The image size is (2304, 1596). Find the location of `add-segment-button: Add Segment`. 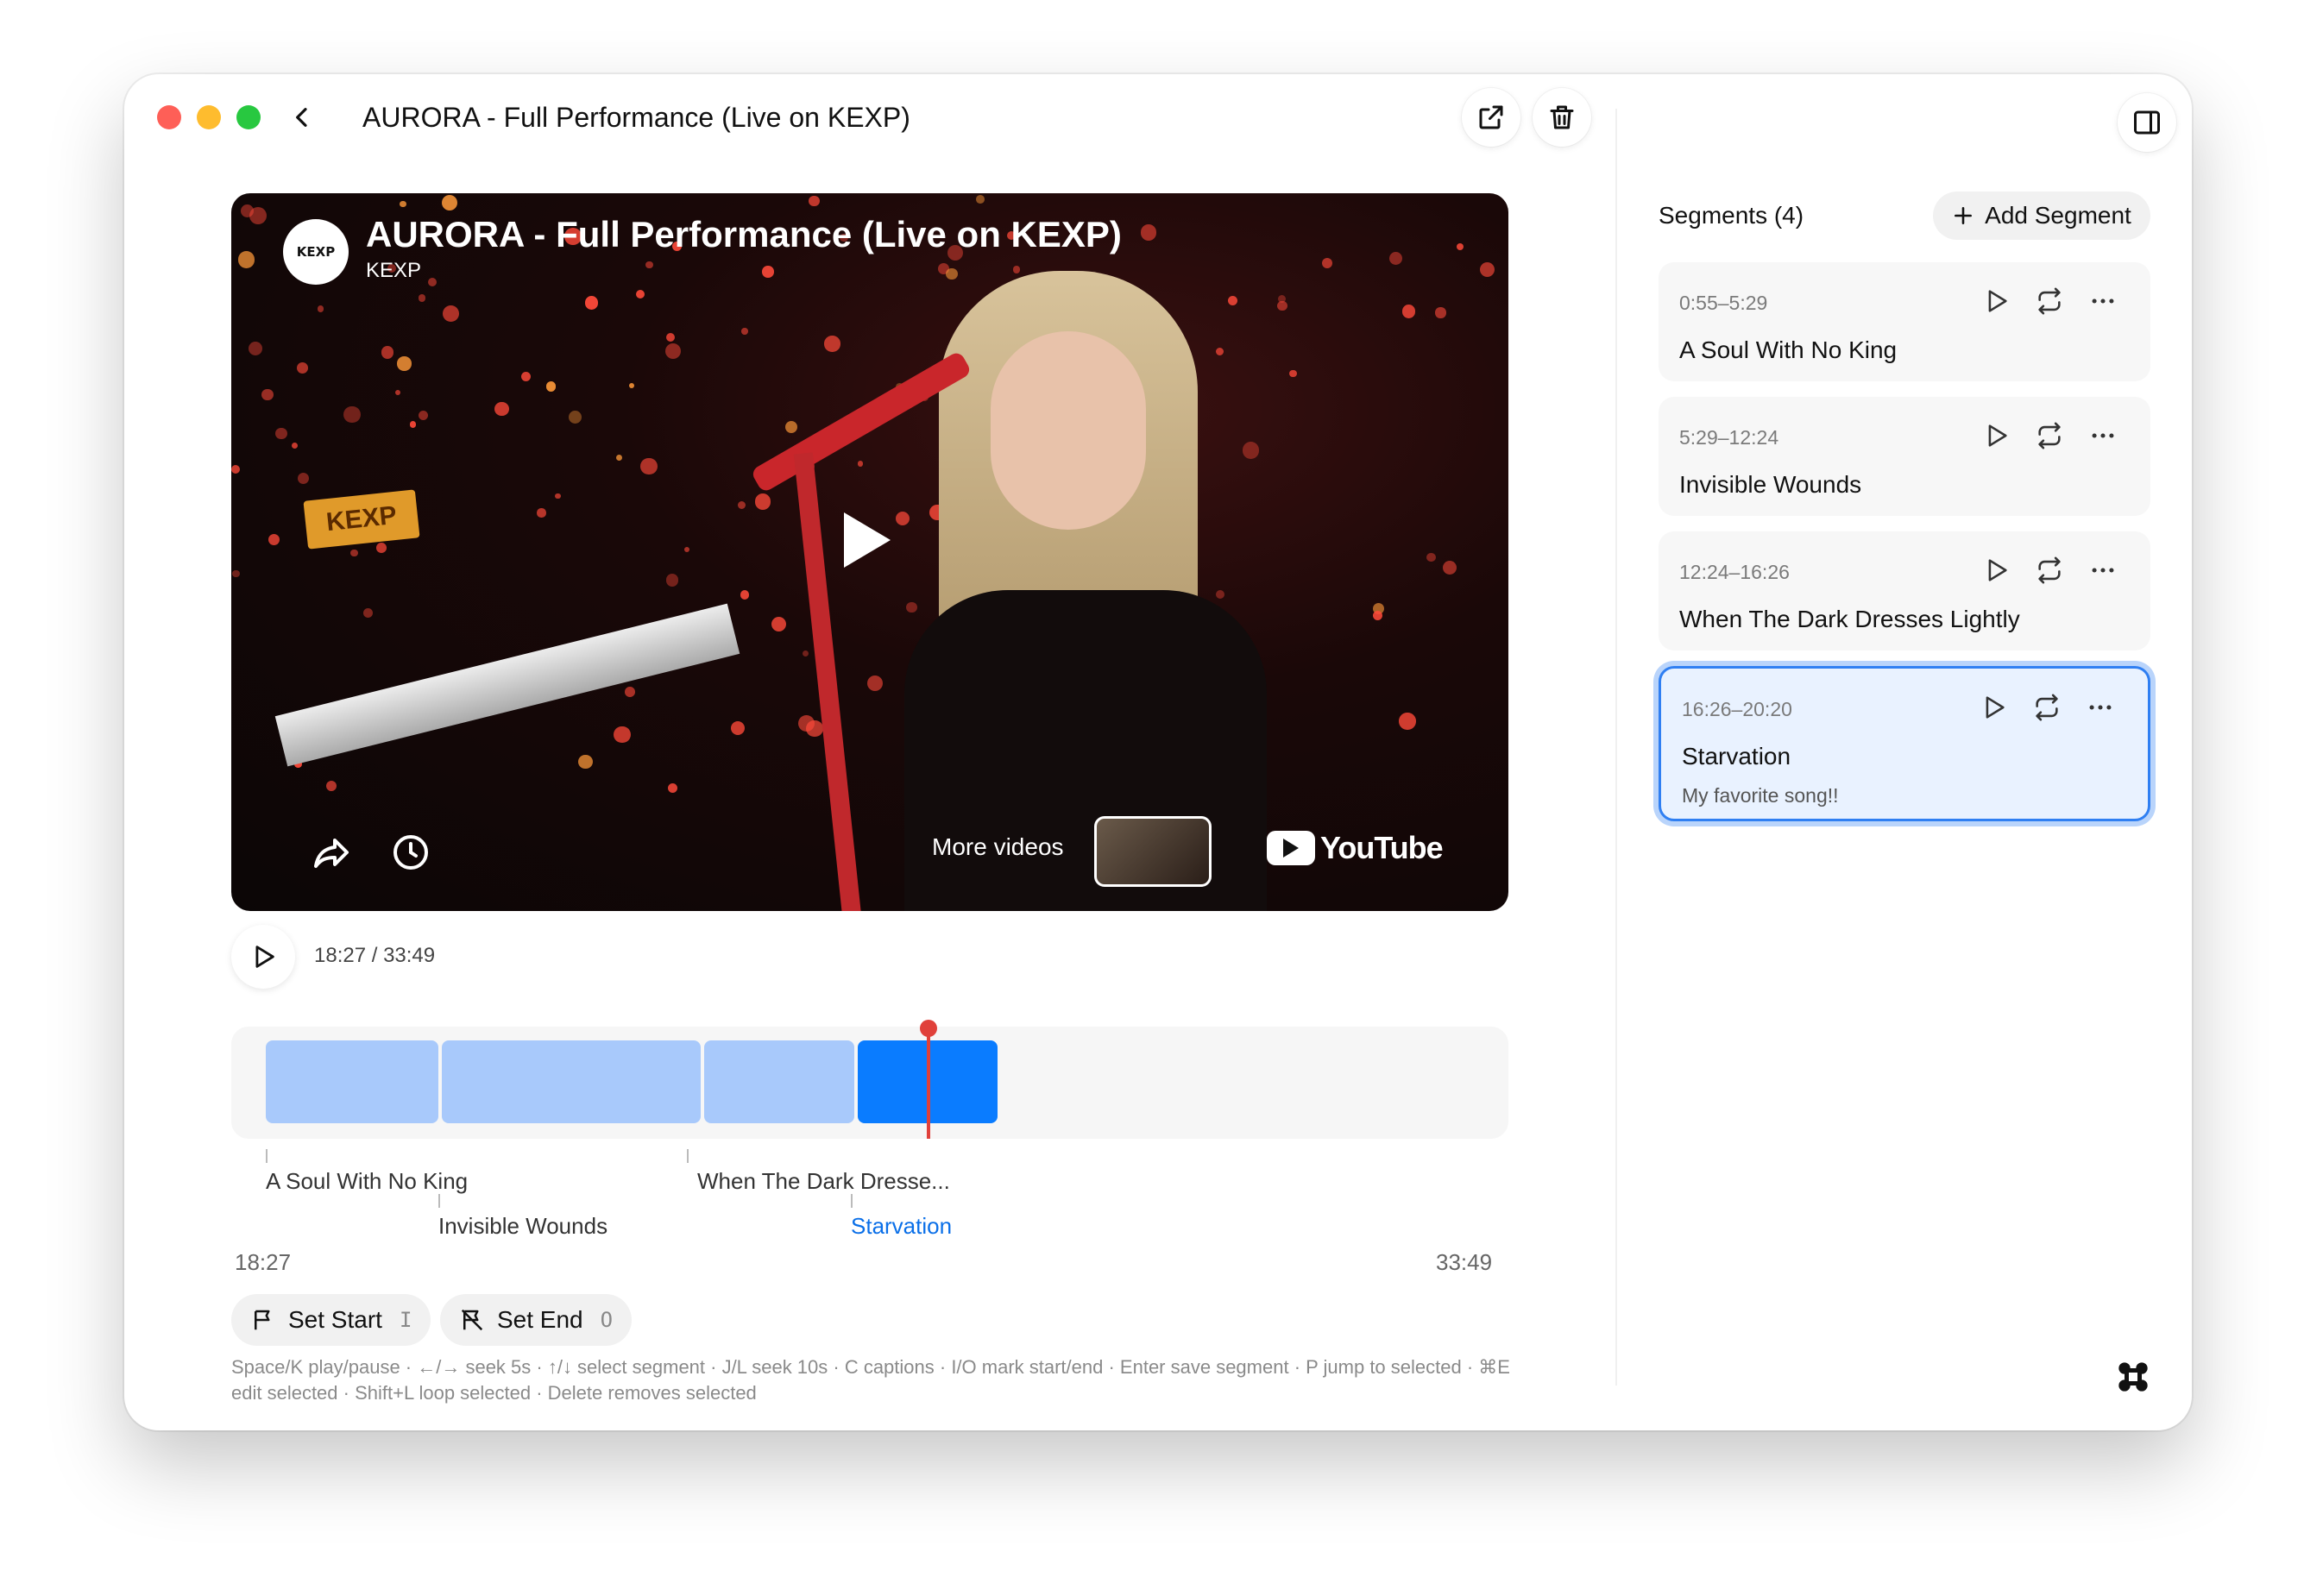

add-segment-button: Add Segment is located at coordinates (2041, 216).